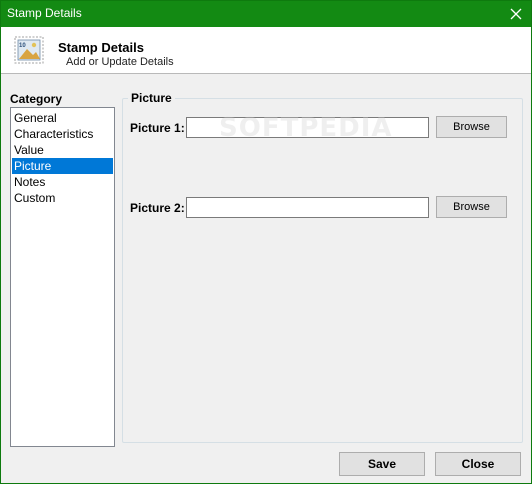  What do you see at coordinates (382, 464) in the screenshot?
I see `save-button: Save` at bounding box center [382, 464].